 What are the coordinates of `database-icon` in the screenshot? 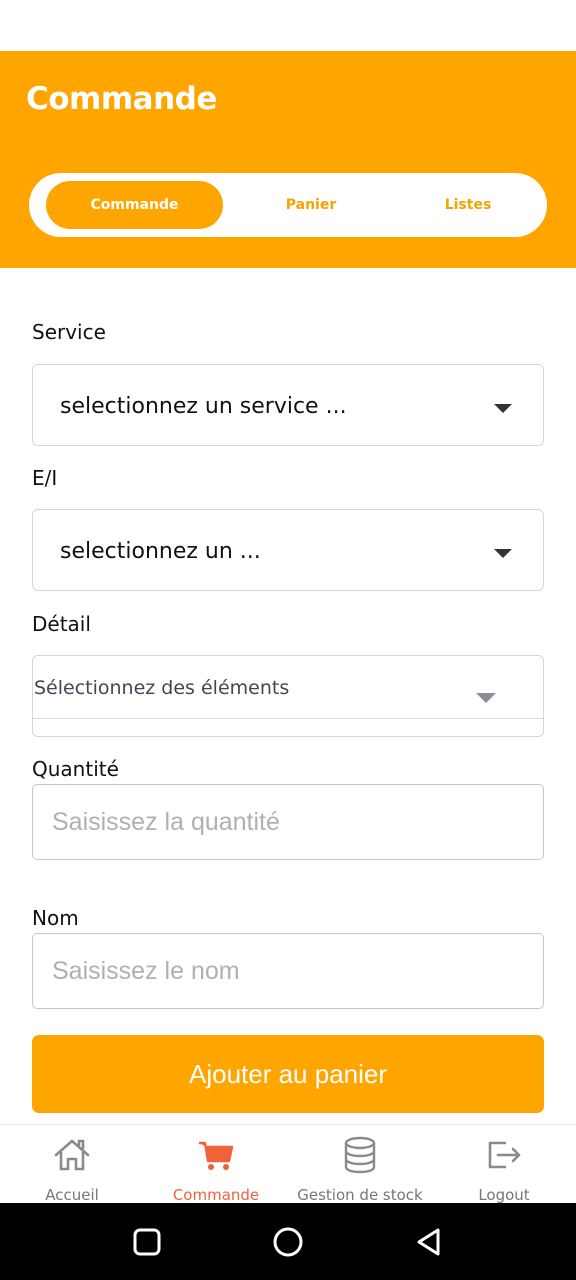 It's located at (360, 1155).